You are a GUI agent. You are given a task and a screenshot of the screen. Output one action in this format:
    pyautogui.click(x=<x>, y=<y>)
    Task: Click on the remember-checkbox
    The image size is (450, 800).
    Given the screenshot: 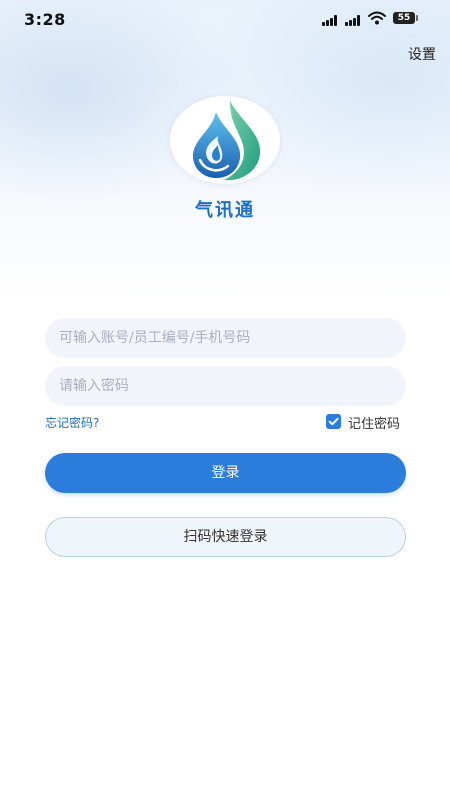 What is the action you would take?
    pyautogui.click(x=333, y=421)
    